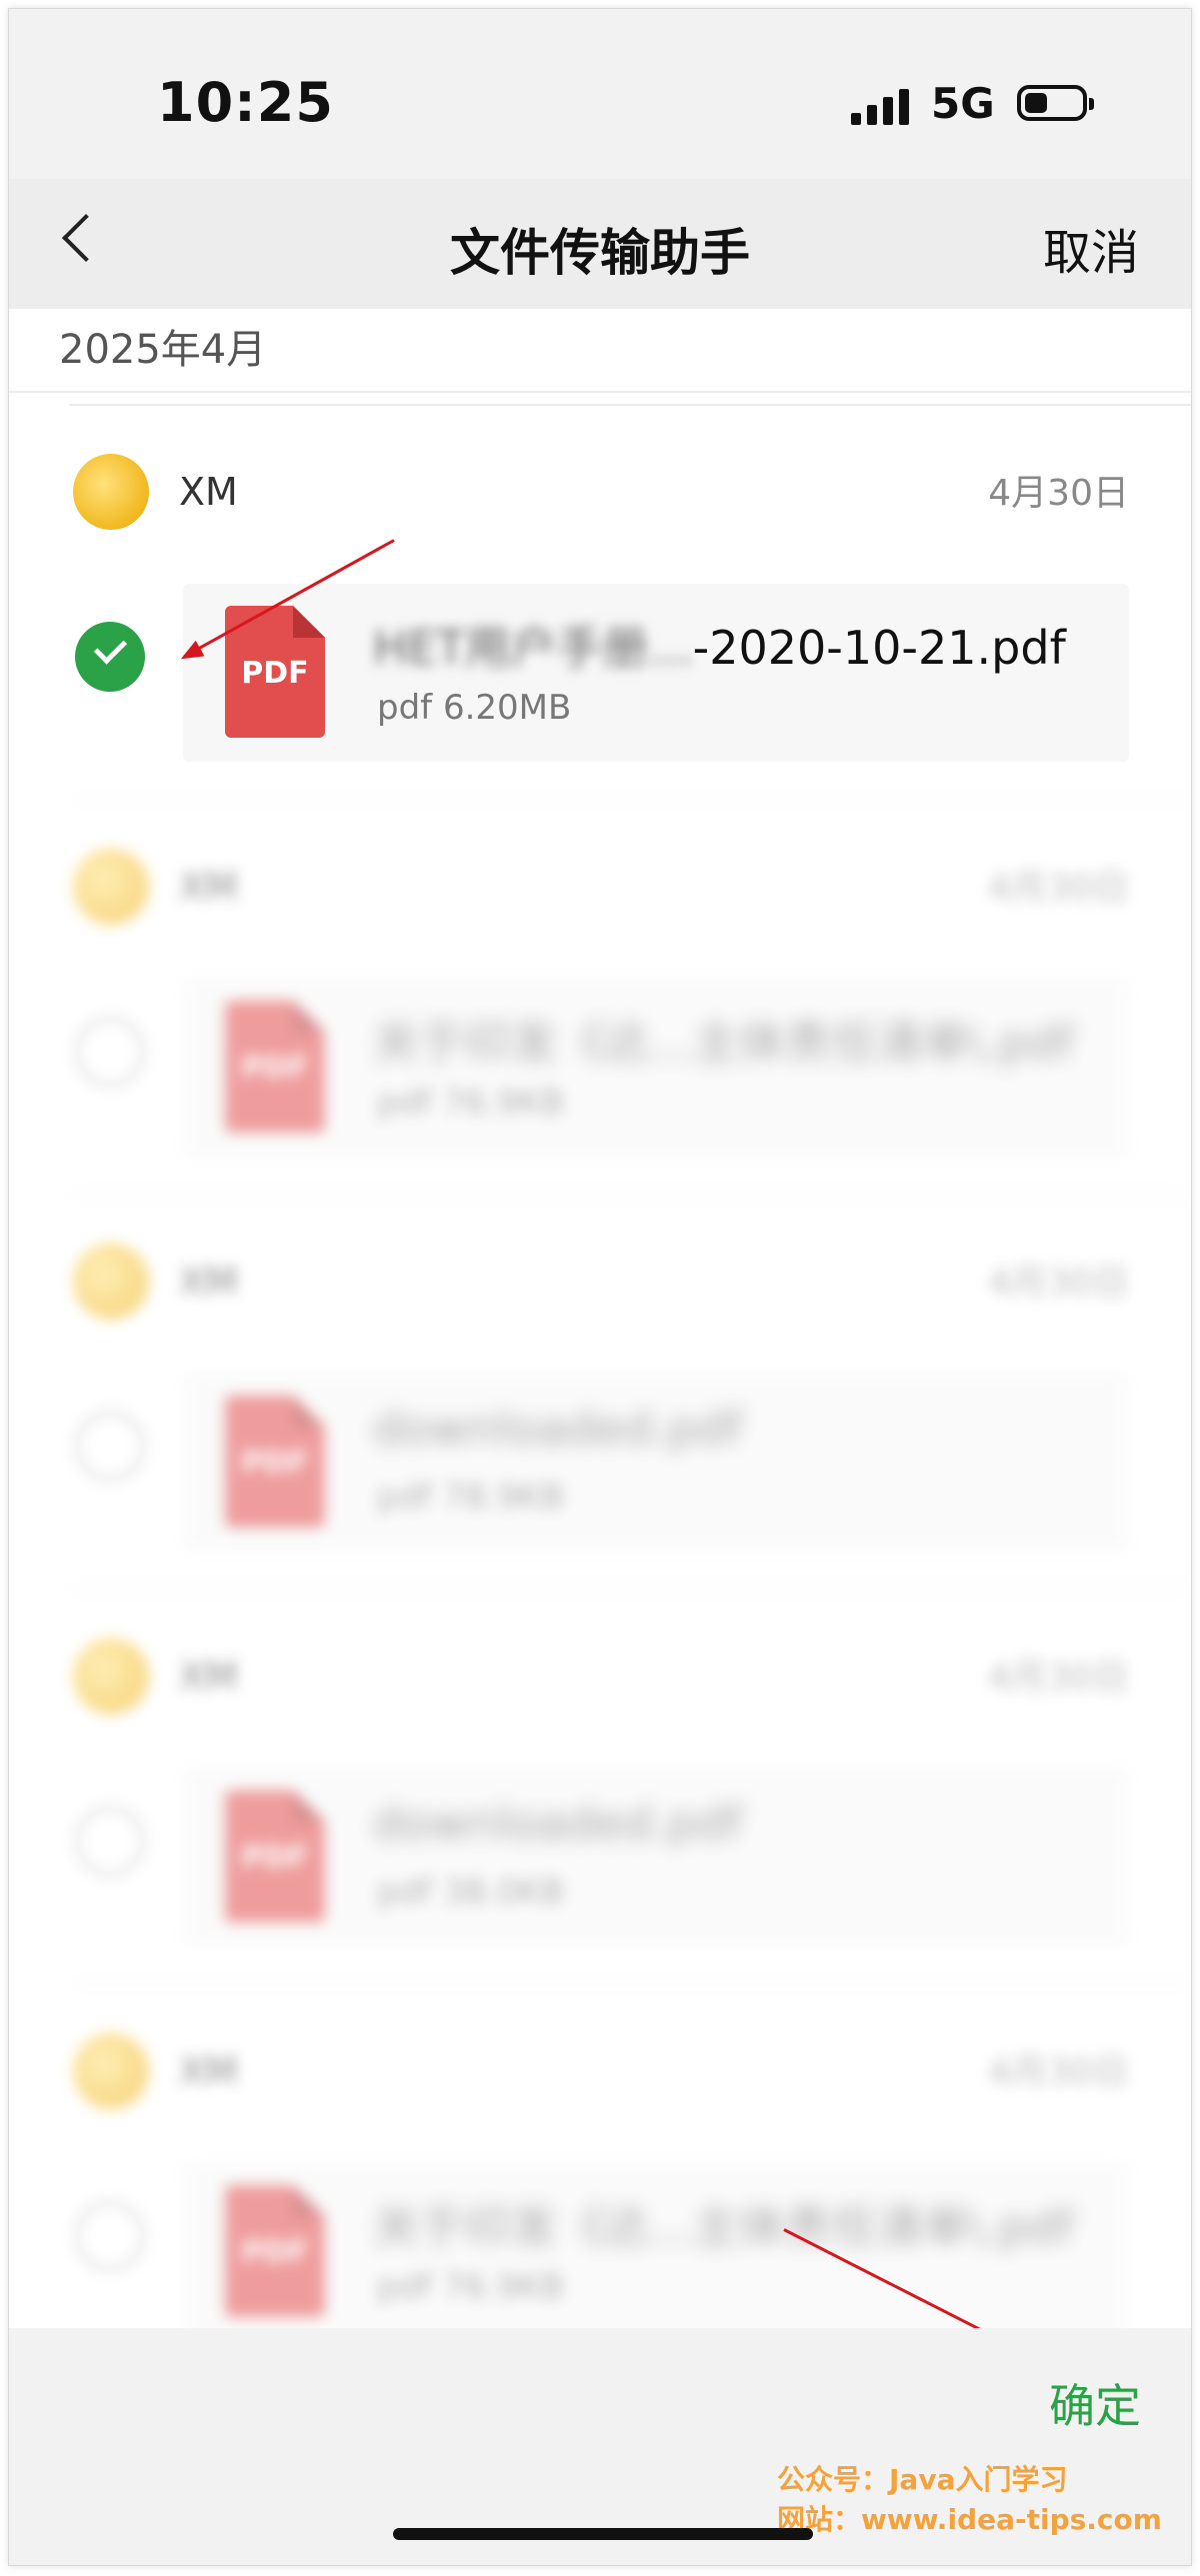 This screenshot has width=1200, height=2576. What do you see at coordinates (603, 2534) in the screenshot?
I see `home-indicator` at bounding box center [603, 2534].